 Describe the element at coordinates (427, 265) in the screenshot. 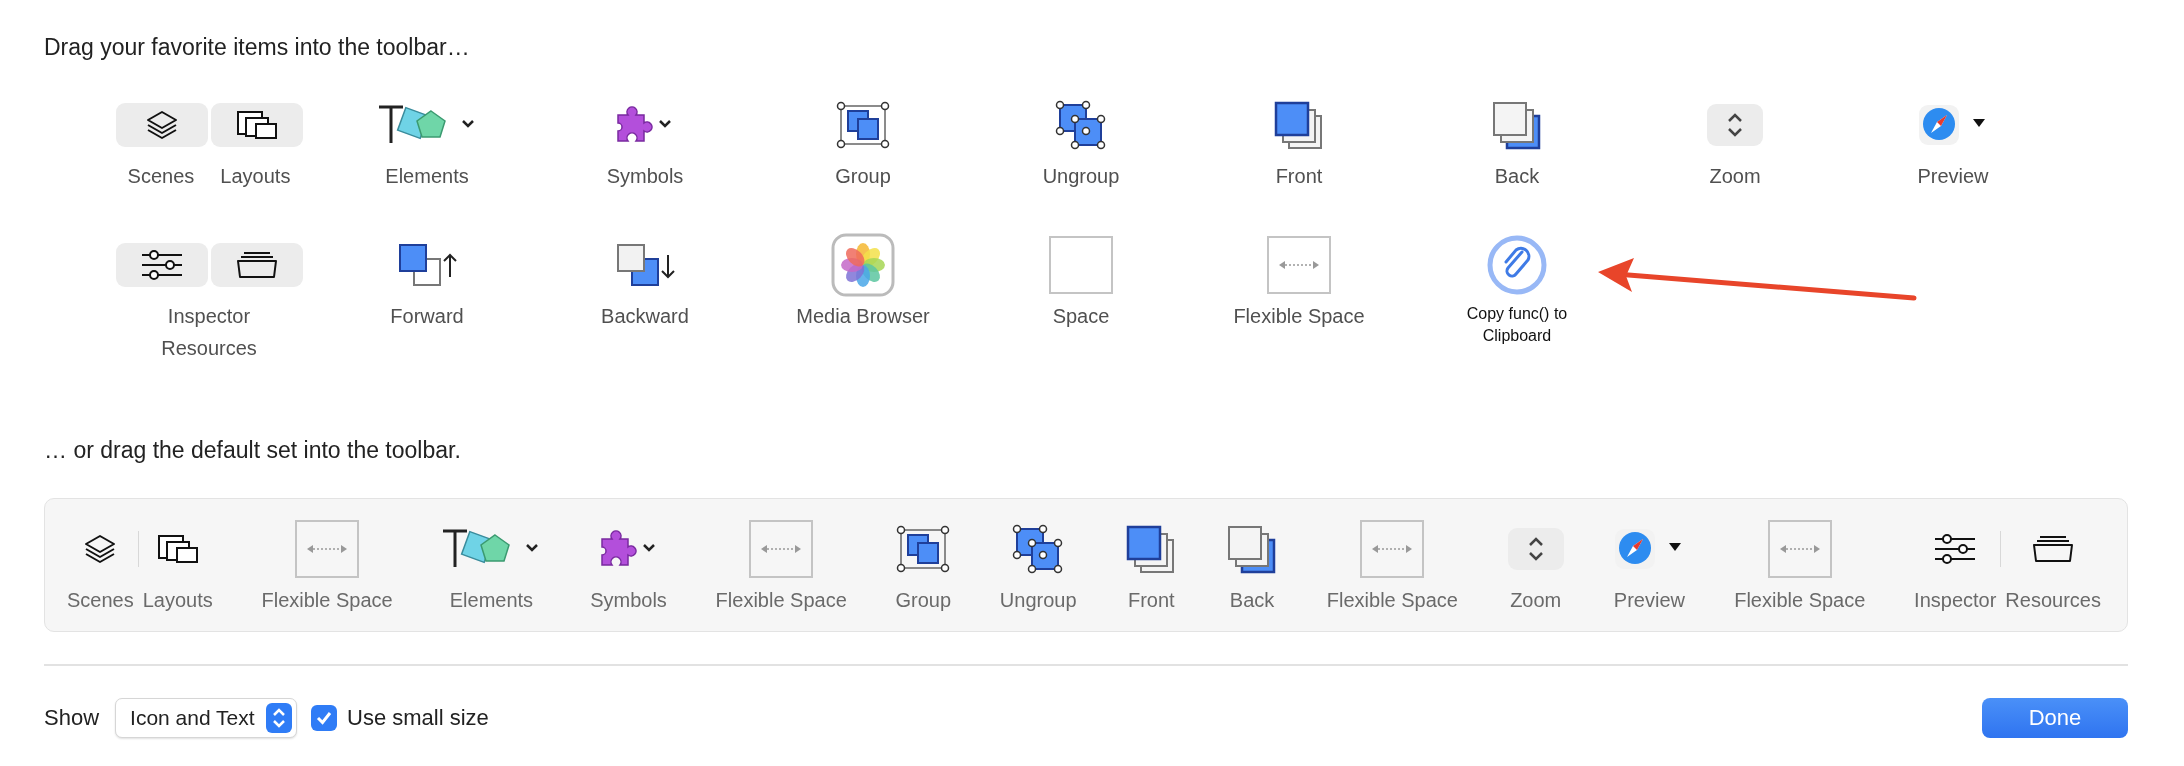

I see `forward-icon` at that location.